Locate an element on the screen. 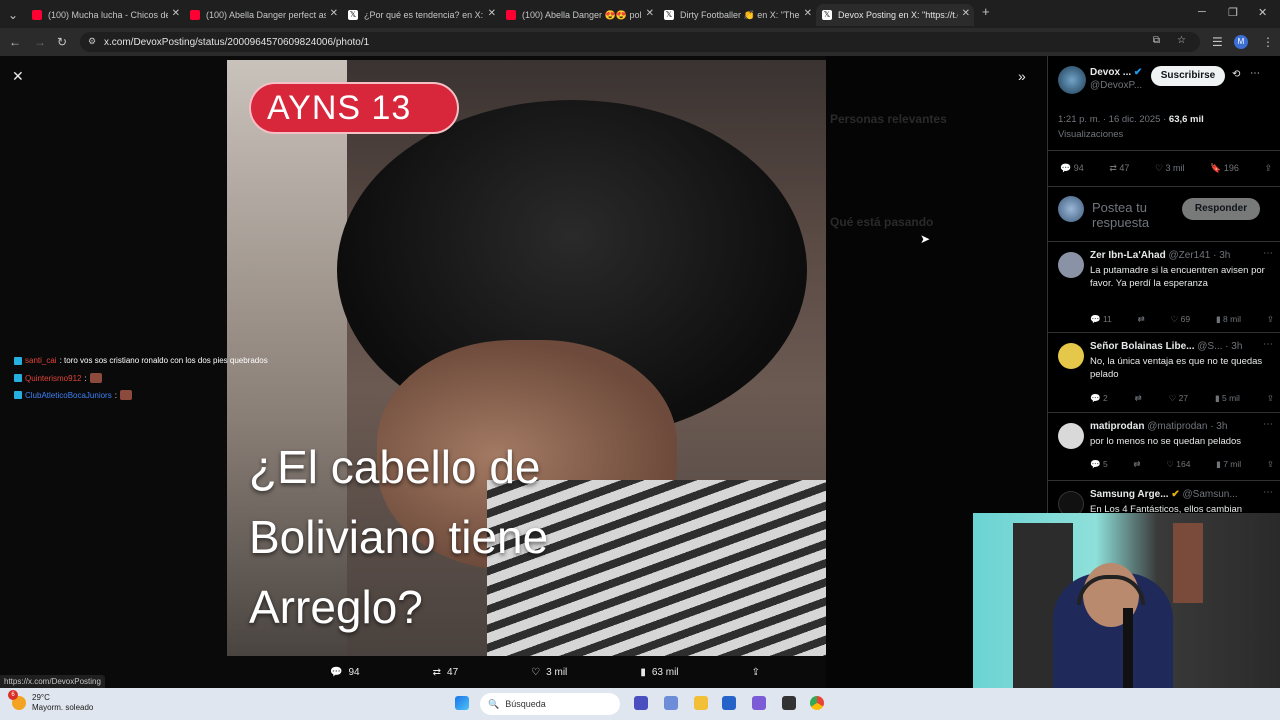 This screenshot has width=1280, height=720. store-icon is located at coordinates (729, 703).